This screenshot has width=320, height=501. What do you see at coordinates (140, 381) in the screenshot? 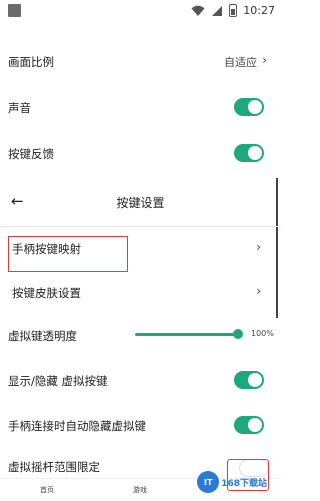
I see `toggle-virtual-keys-row: 显示/隐藏 虚拟按键` at bounding box center [140, 381].